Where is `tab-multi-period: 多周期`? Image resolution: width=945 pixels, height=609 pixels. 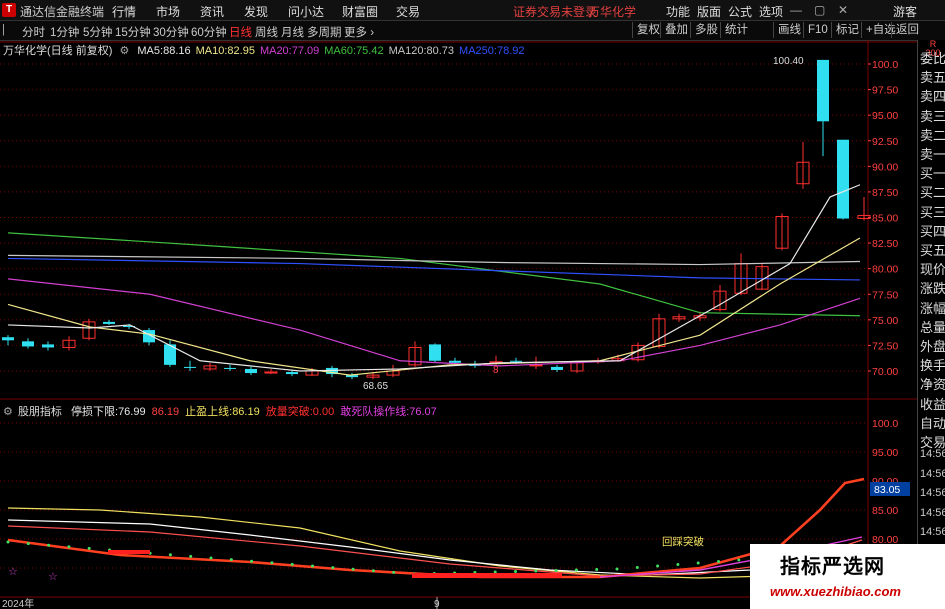 tab-multi-period: 多周期 is located at coordinates (324, 32).